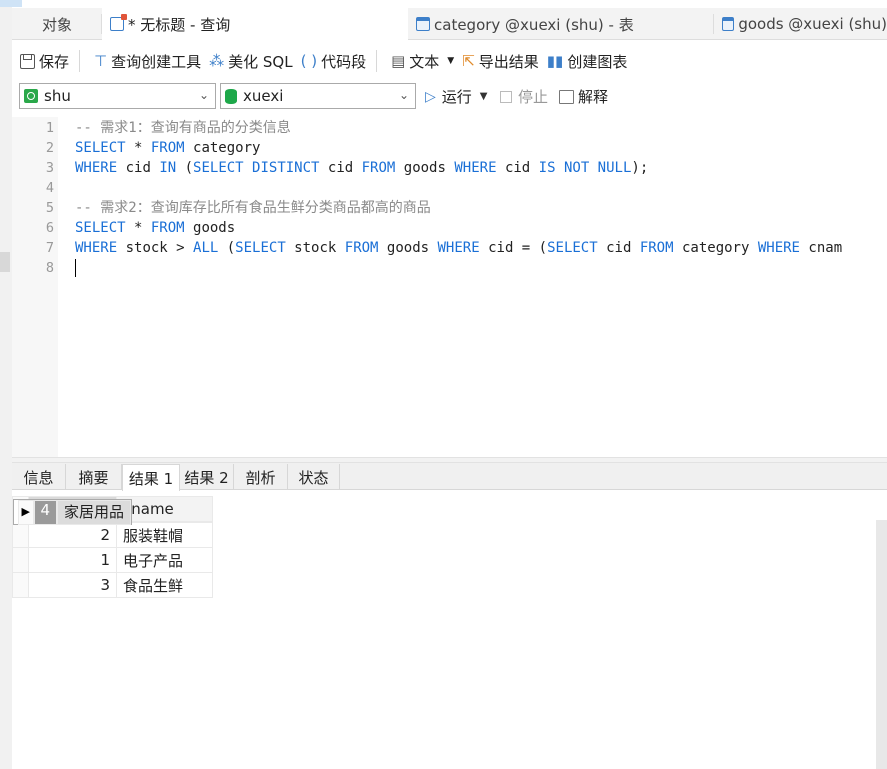 This screenshot has width=887, height=769. I want to click on query-builder-label: 查询创建工具, so click(156, 61).